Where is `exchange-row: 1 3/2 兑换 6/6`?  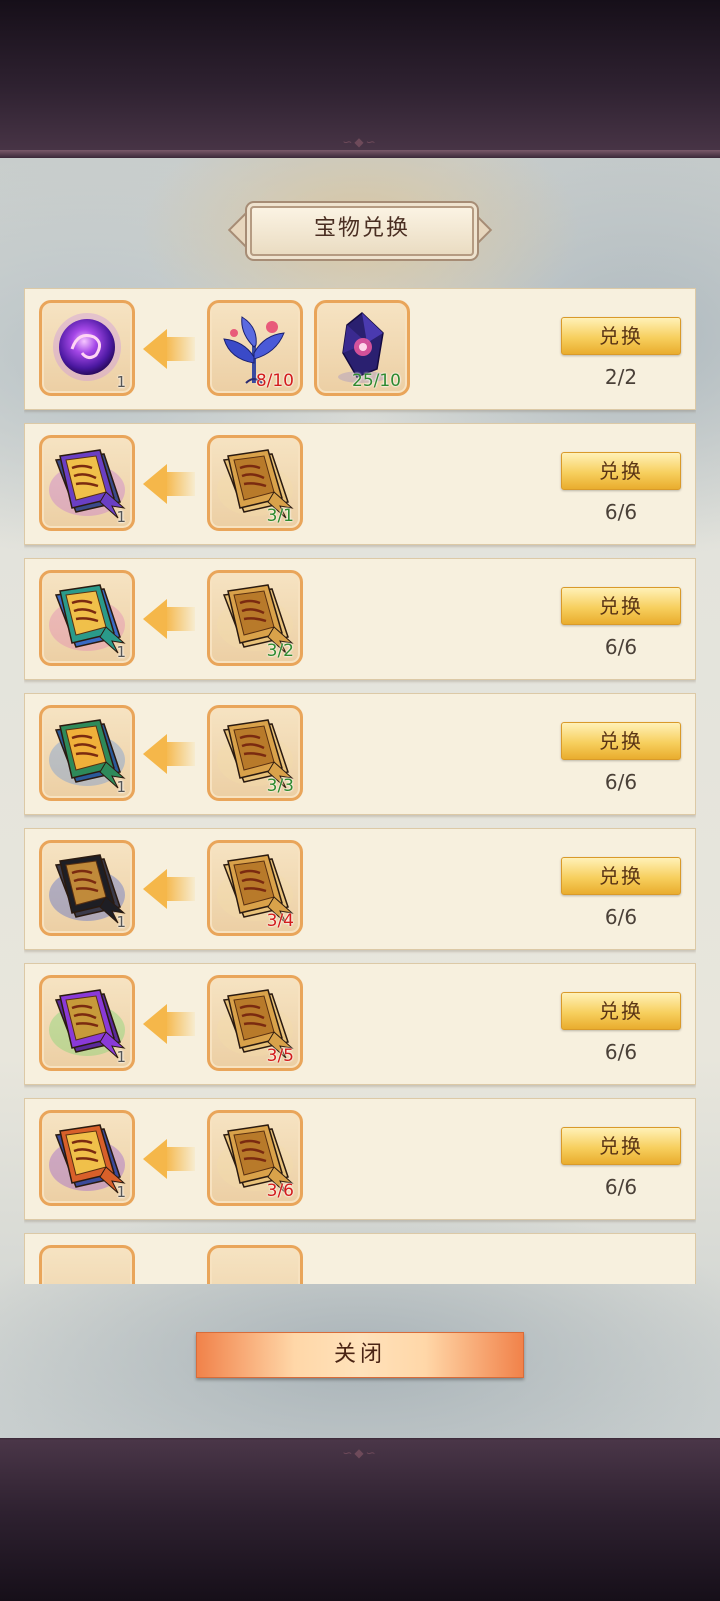
exchange-row: 1 3/2 兑换 6/6 is located at coordinates (360, 619).